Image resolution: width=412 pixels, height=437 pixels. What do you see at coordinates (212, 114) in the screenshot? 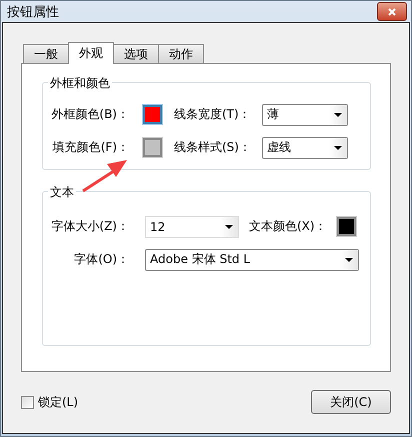
I see `field-label: 线条宽度(T)：` at bounding box center [212, 114].